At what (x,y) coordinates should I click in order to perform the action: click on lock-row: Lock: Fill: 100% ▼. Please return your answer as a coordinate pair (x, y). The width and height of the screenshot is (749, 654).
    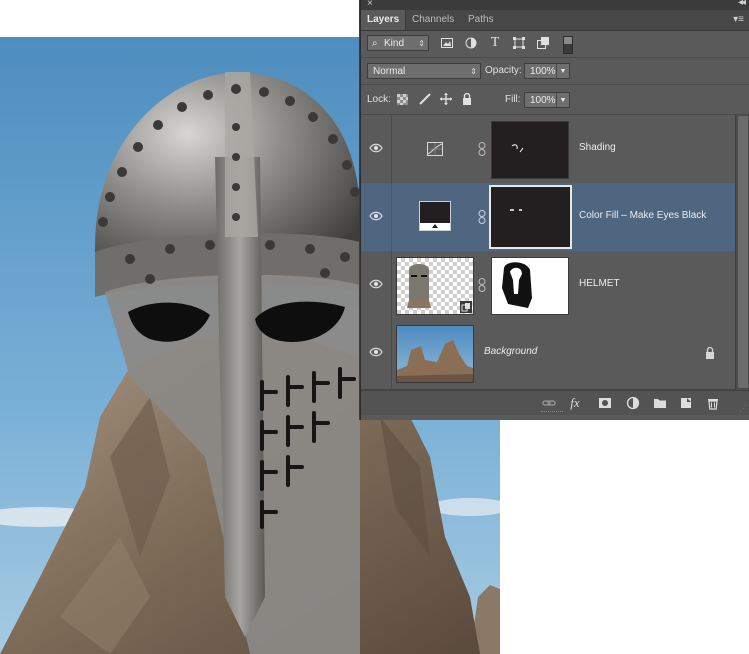
    Looking at the image, I should click on (555, 100).